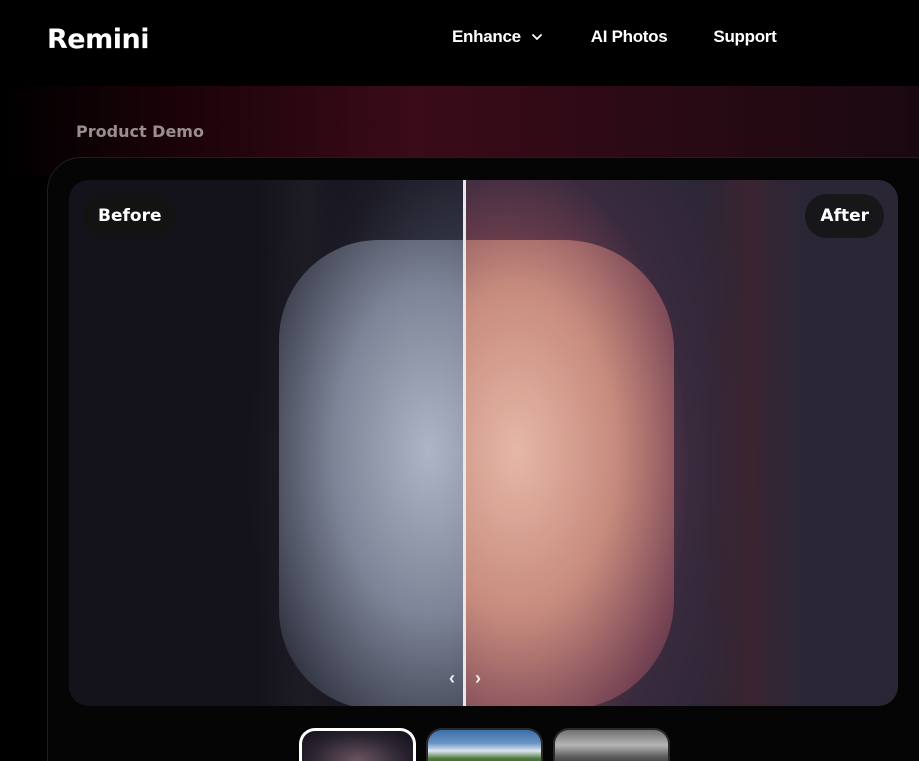 The image size is (919, 761). What do you see at coordinates (140, 131) in the screenshot?
I see `section-label: Product Demo` at bounding box center [140, 131].